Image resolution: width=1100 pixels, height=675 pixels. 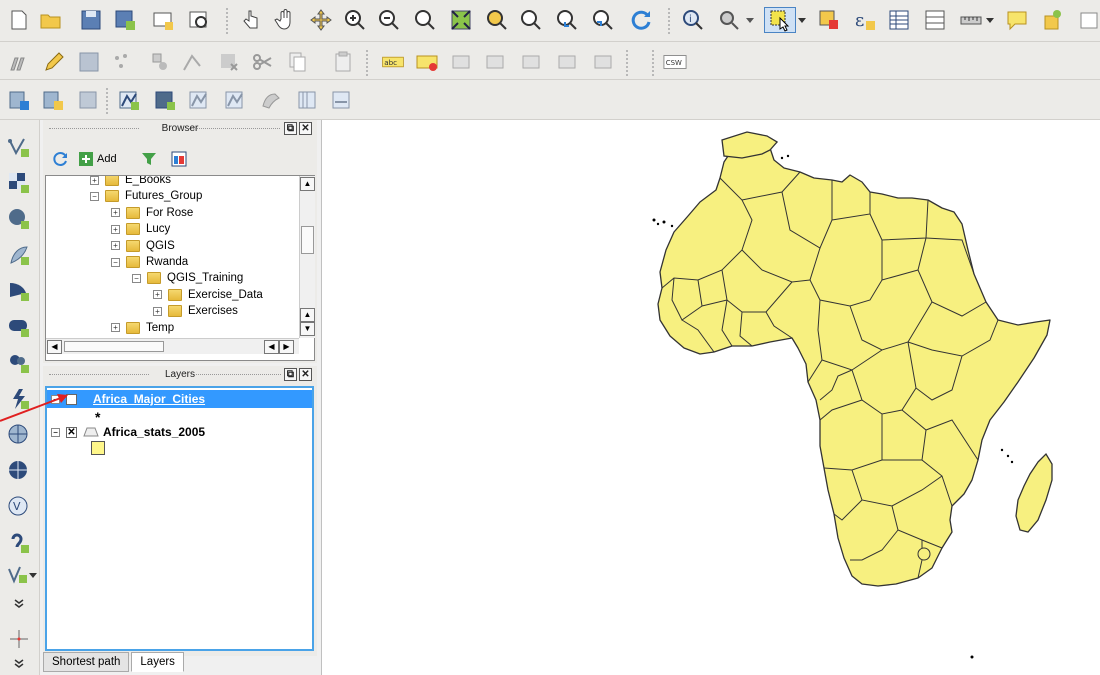 I want to click on browser-tree-item: + QGIS, so click(x=143, y=246).